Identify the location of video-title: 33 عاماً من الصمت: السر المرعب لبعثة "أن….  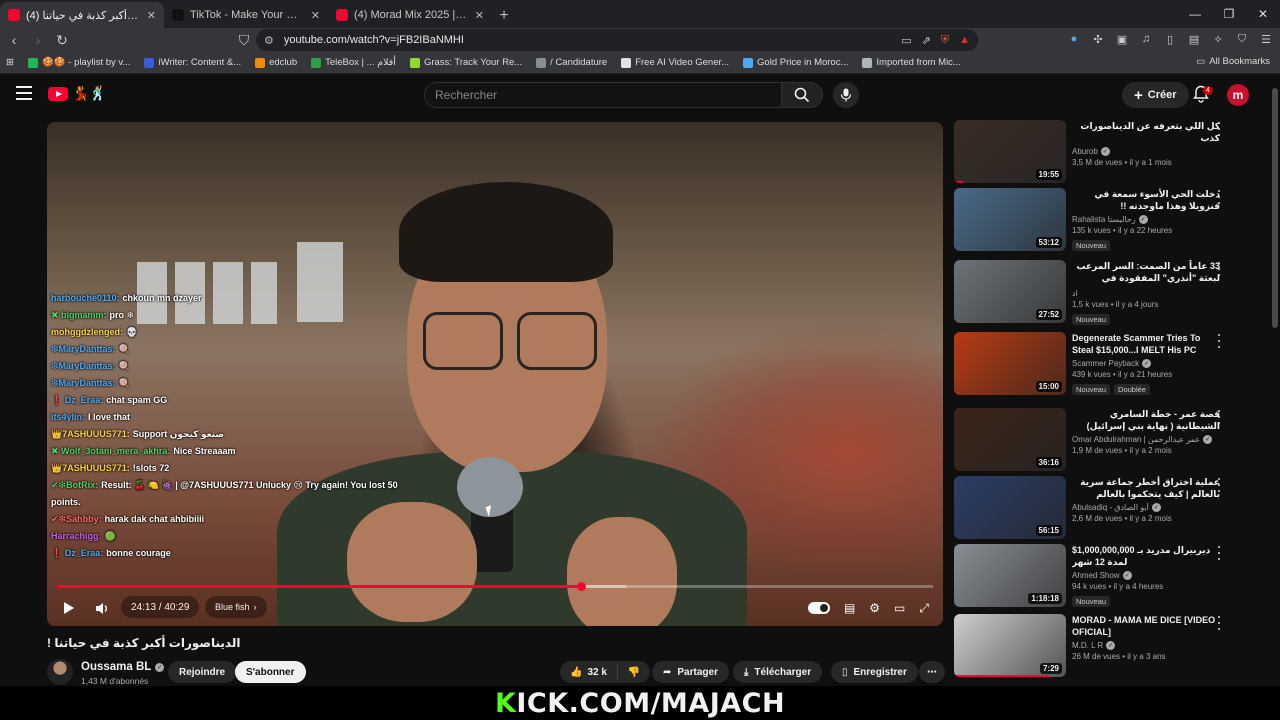
(1146, 273).